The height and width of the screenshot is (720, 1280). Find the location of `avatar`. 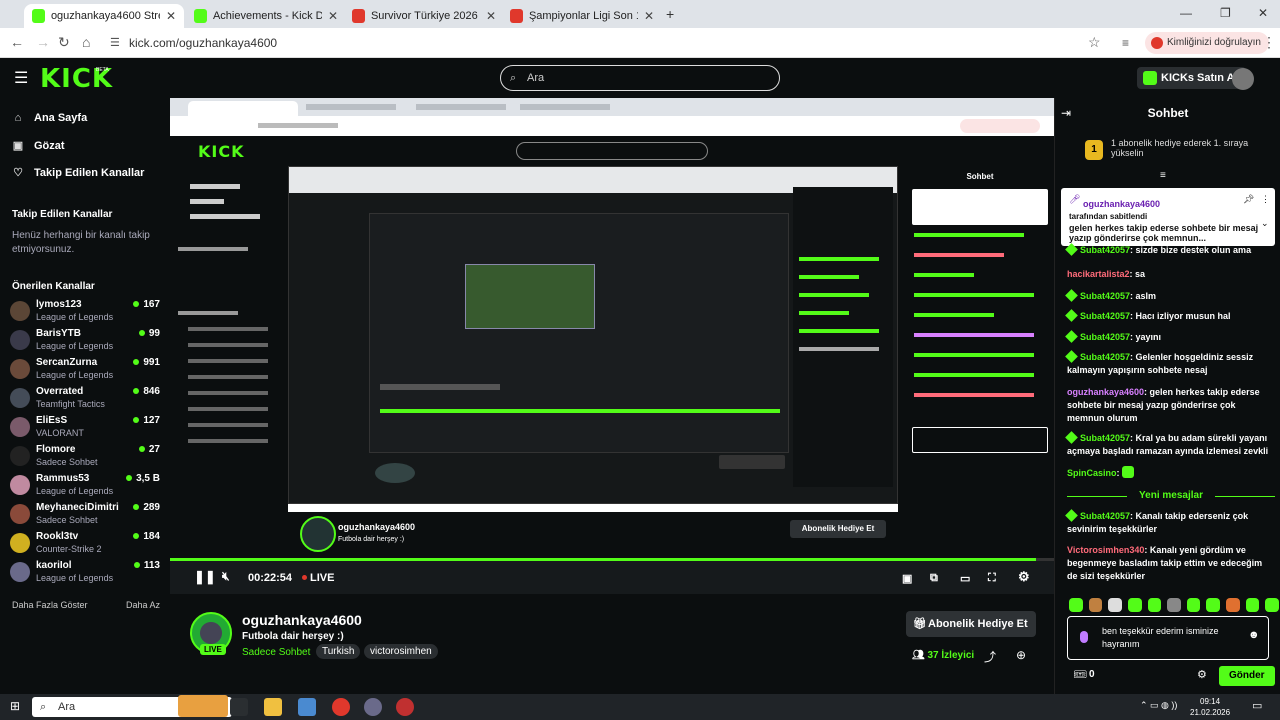

avatar is located at coordinates (1243, 79).